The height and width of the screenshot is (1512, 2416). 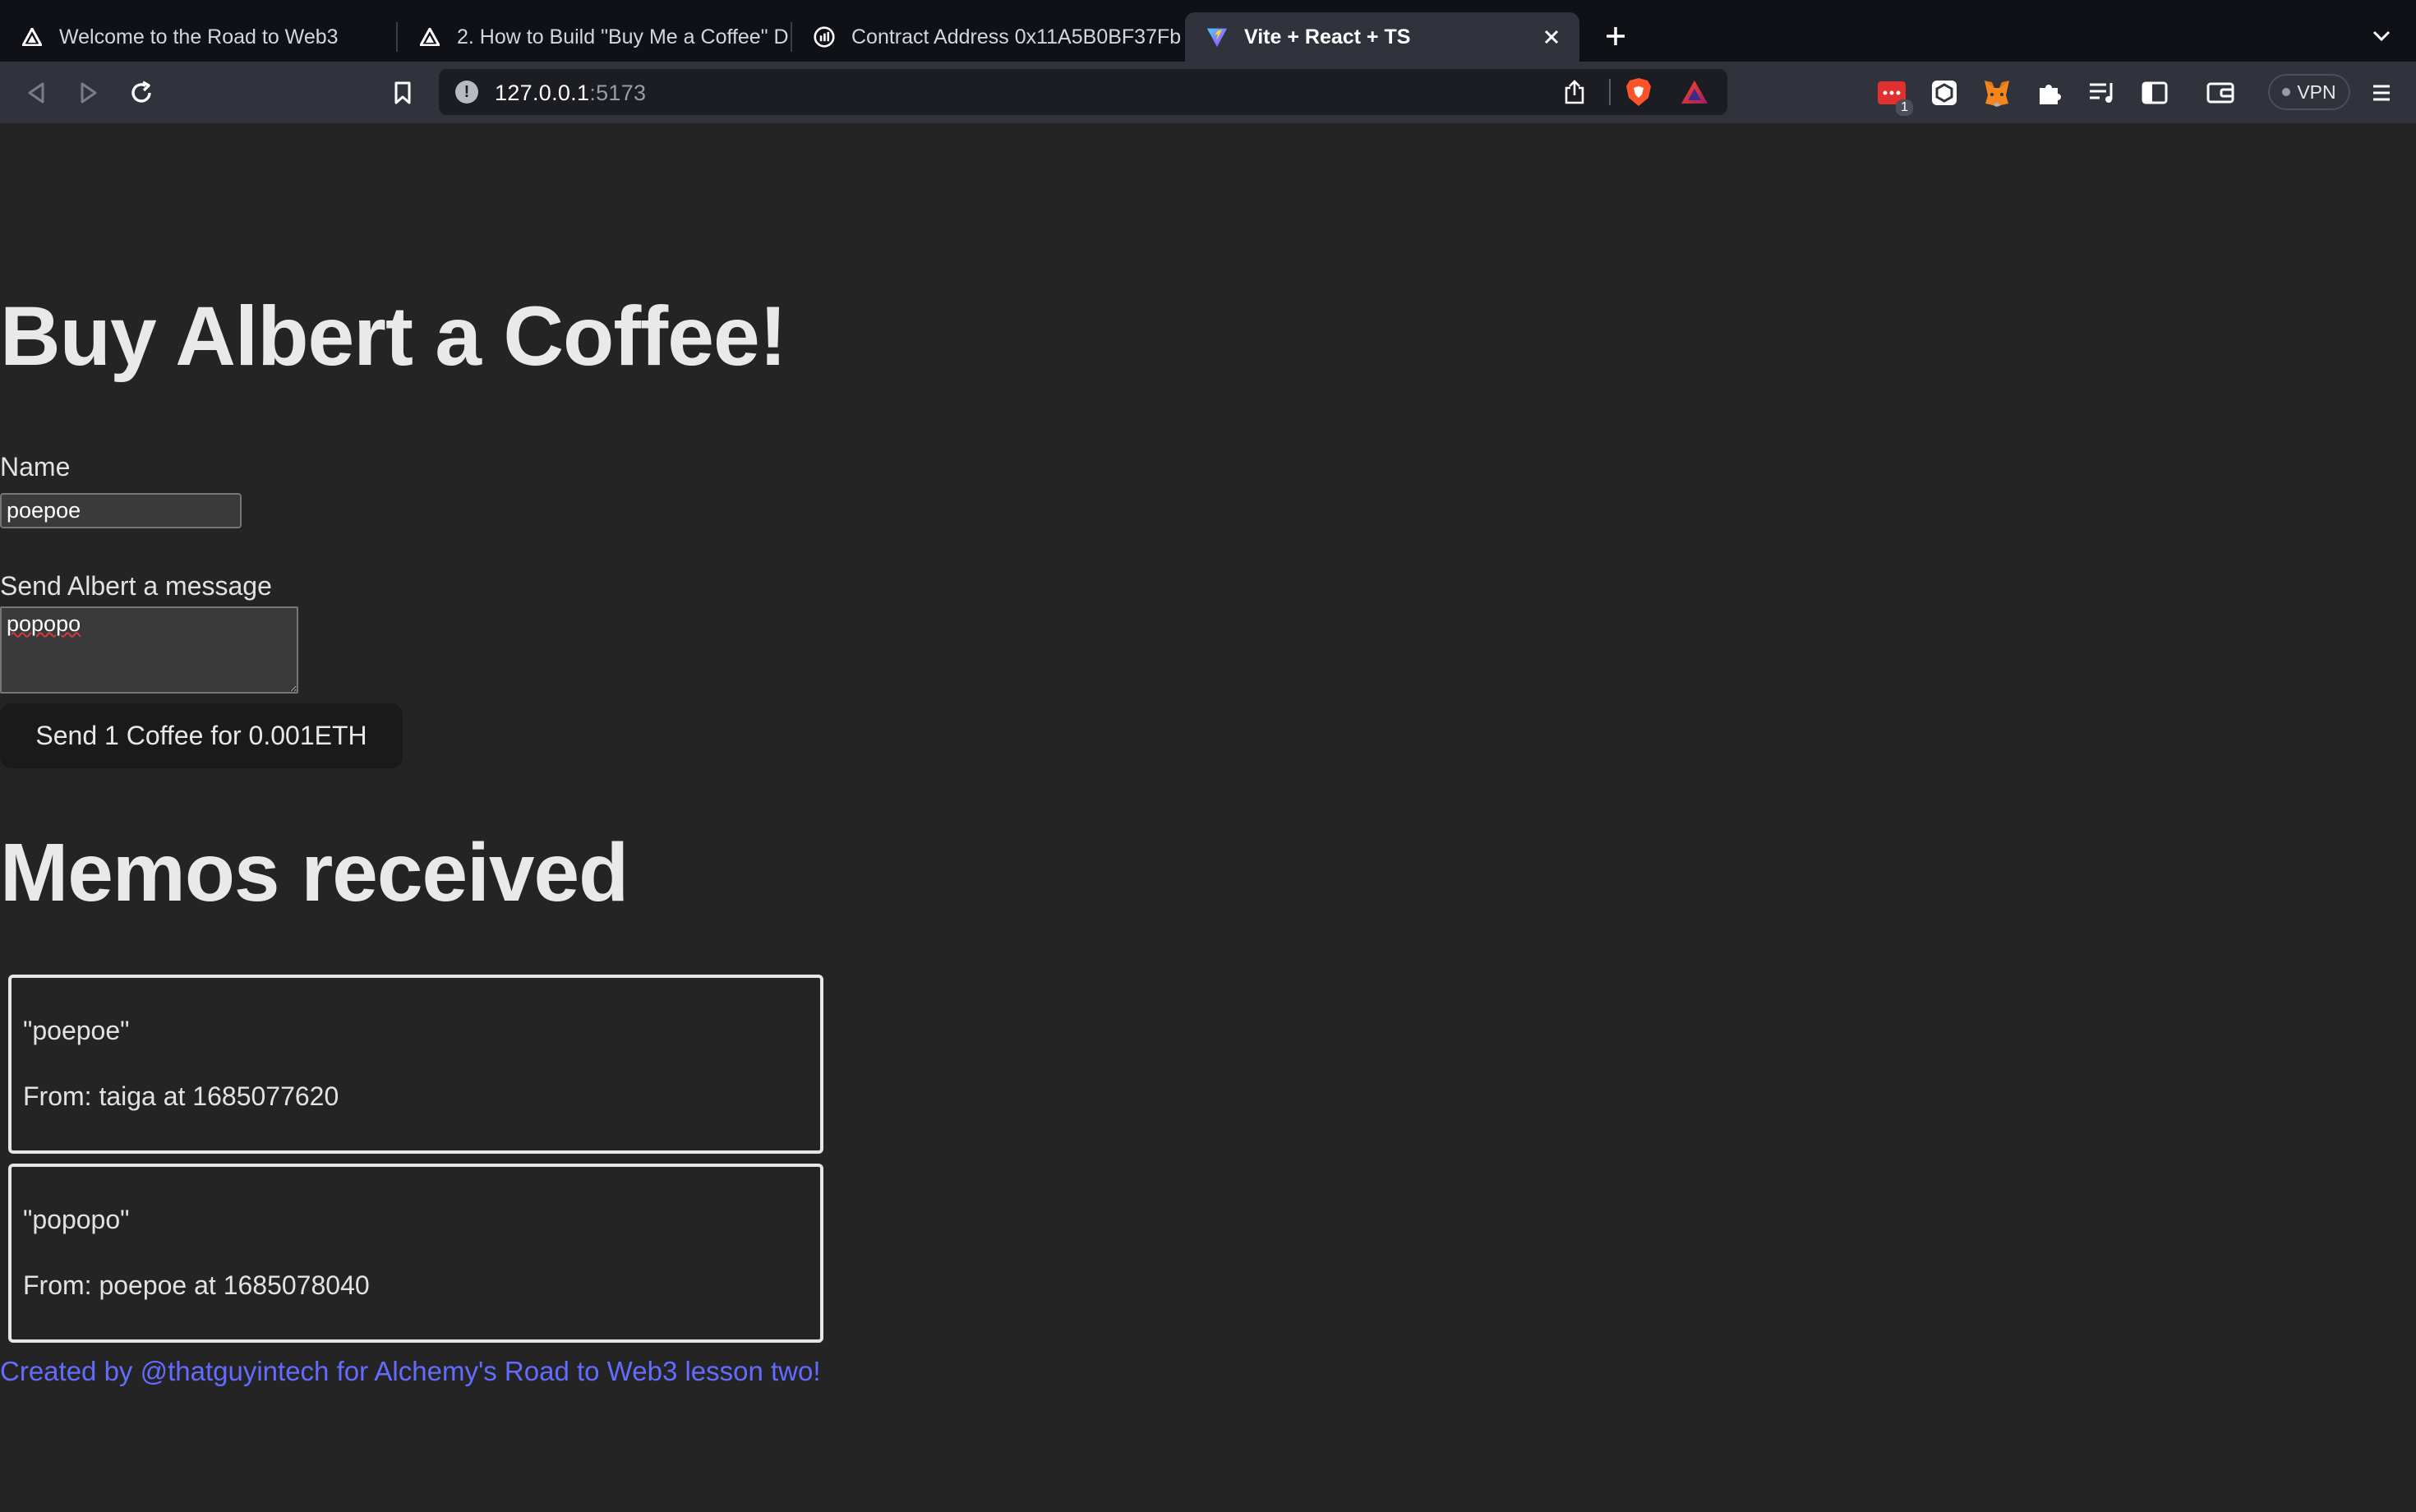 What do you see at coordinates (2382, 93) in the screenshot?
I see `menu-icon` at bounding box center [2382, 93].